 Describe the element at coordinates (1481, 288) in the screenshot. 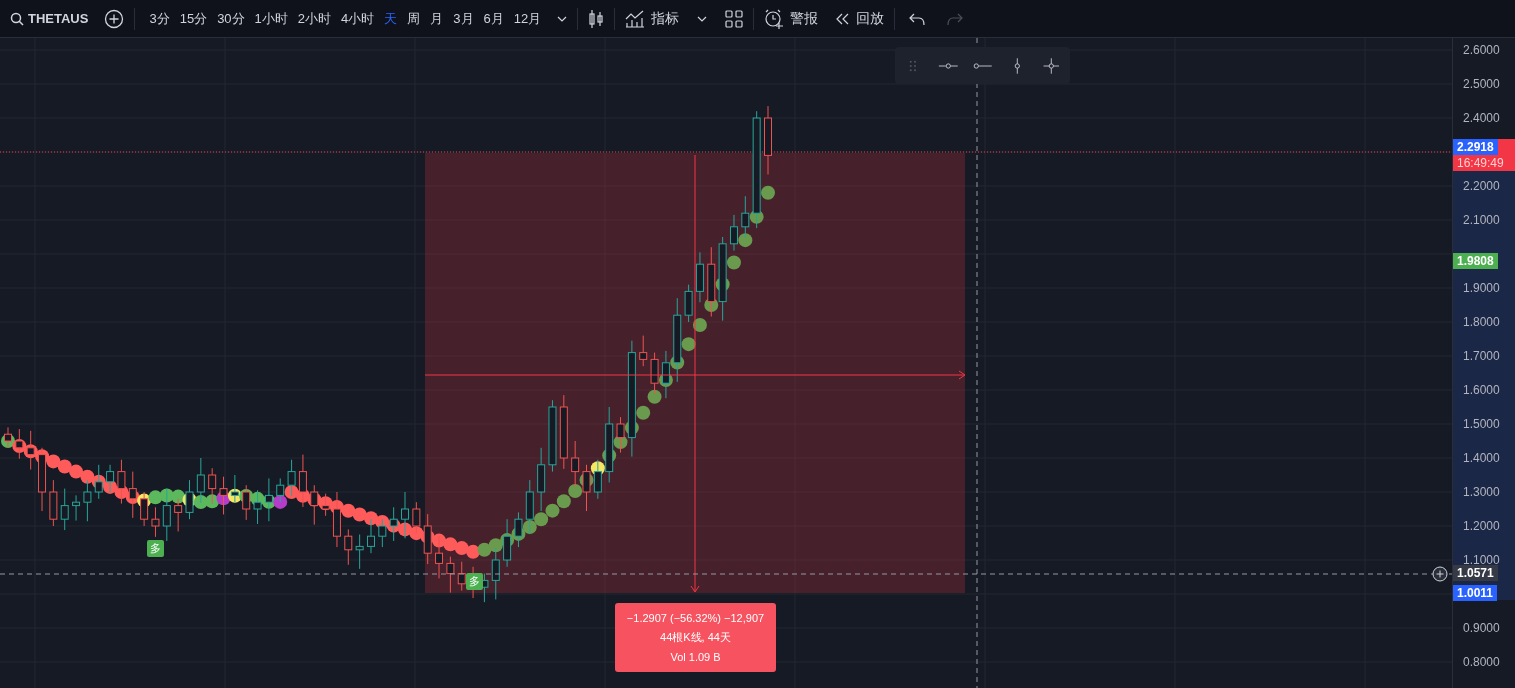

I see `price-label: 1.9000` at that location.